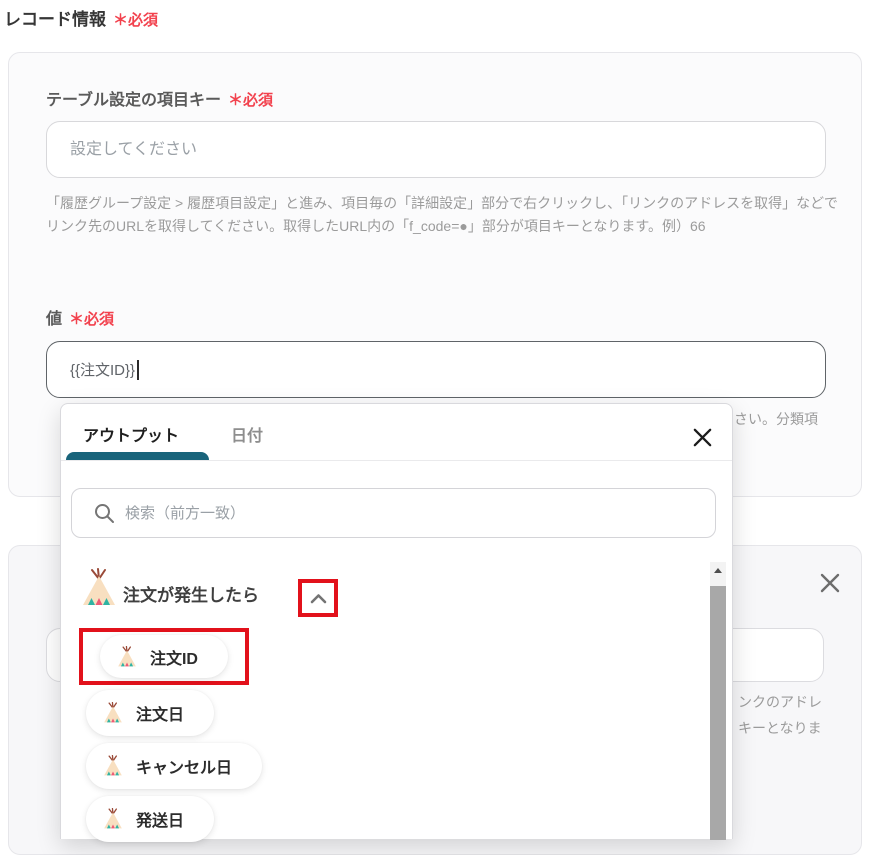 The height and width of the screenshot is (855, 875). What do you see at coordinates (55, 19) in the screenshot?
I see `page-title-text: レコード情報` at bounding box center [55, 19].